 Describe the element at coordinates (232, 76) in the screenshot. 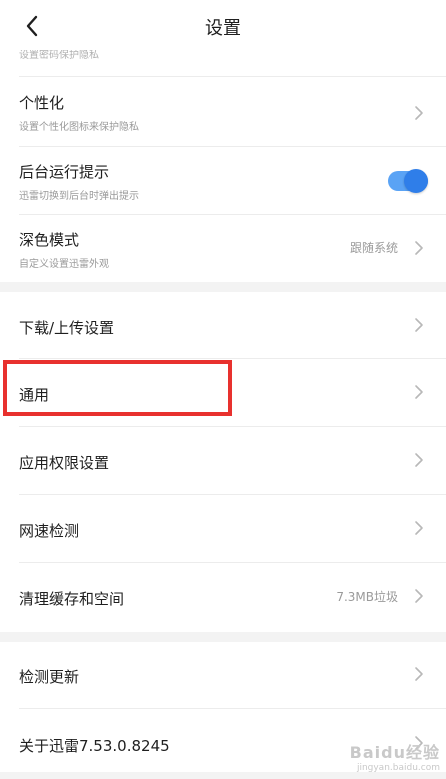

I see `divider` at that location.